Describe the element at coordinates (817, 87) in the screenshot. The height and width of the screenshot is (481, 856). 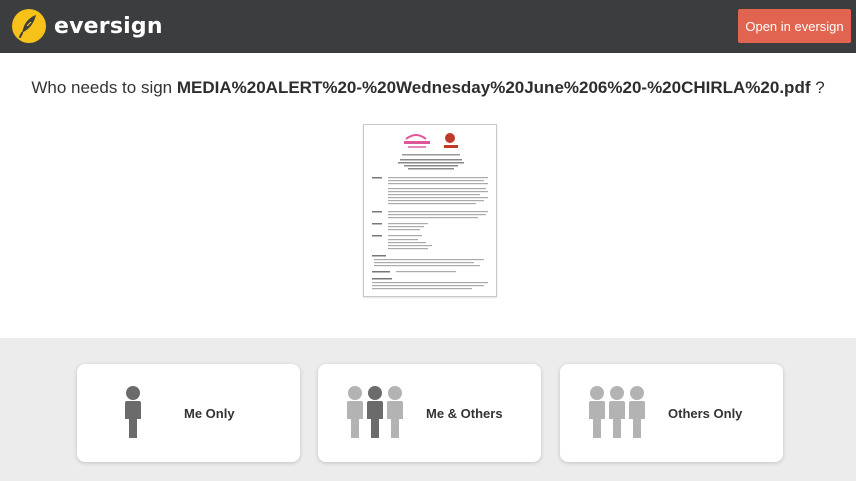
I see `heading-suffix: ?` at that location.